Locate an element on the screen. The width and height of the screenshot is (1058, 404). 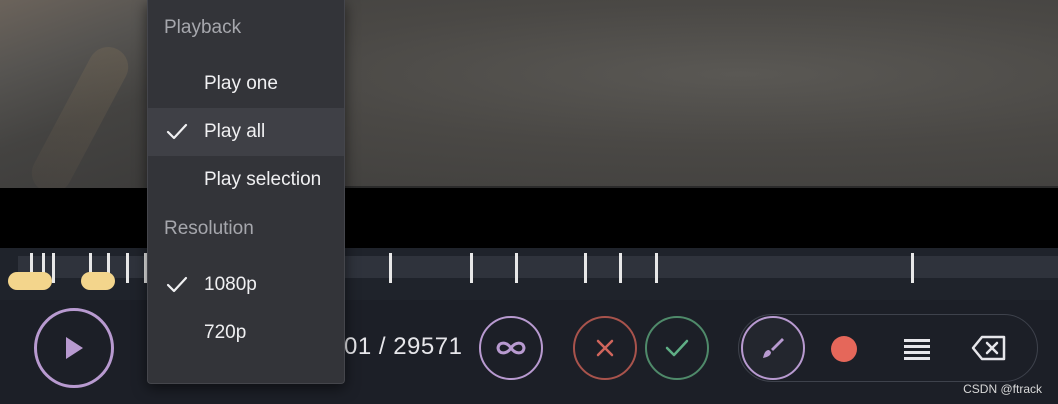
record-button is located at coordinates (844, 349).